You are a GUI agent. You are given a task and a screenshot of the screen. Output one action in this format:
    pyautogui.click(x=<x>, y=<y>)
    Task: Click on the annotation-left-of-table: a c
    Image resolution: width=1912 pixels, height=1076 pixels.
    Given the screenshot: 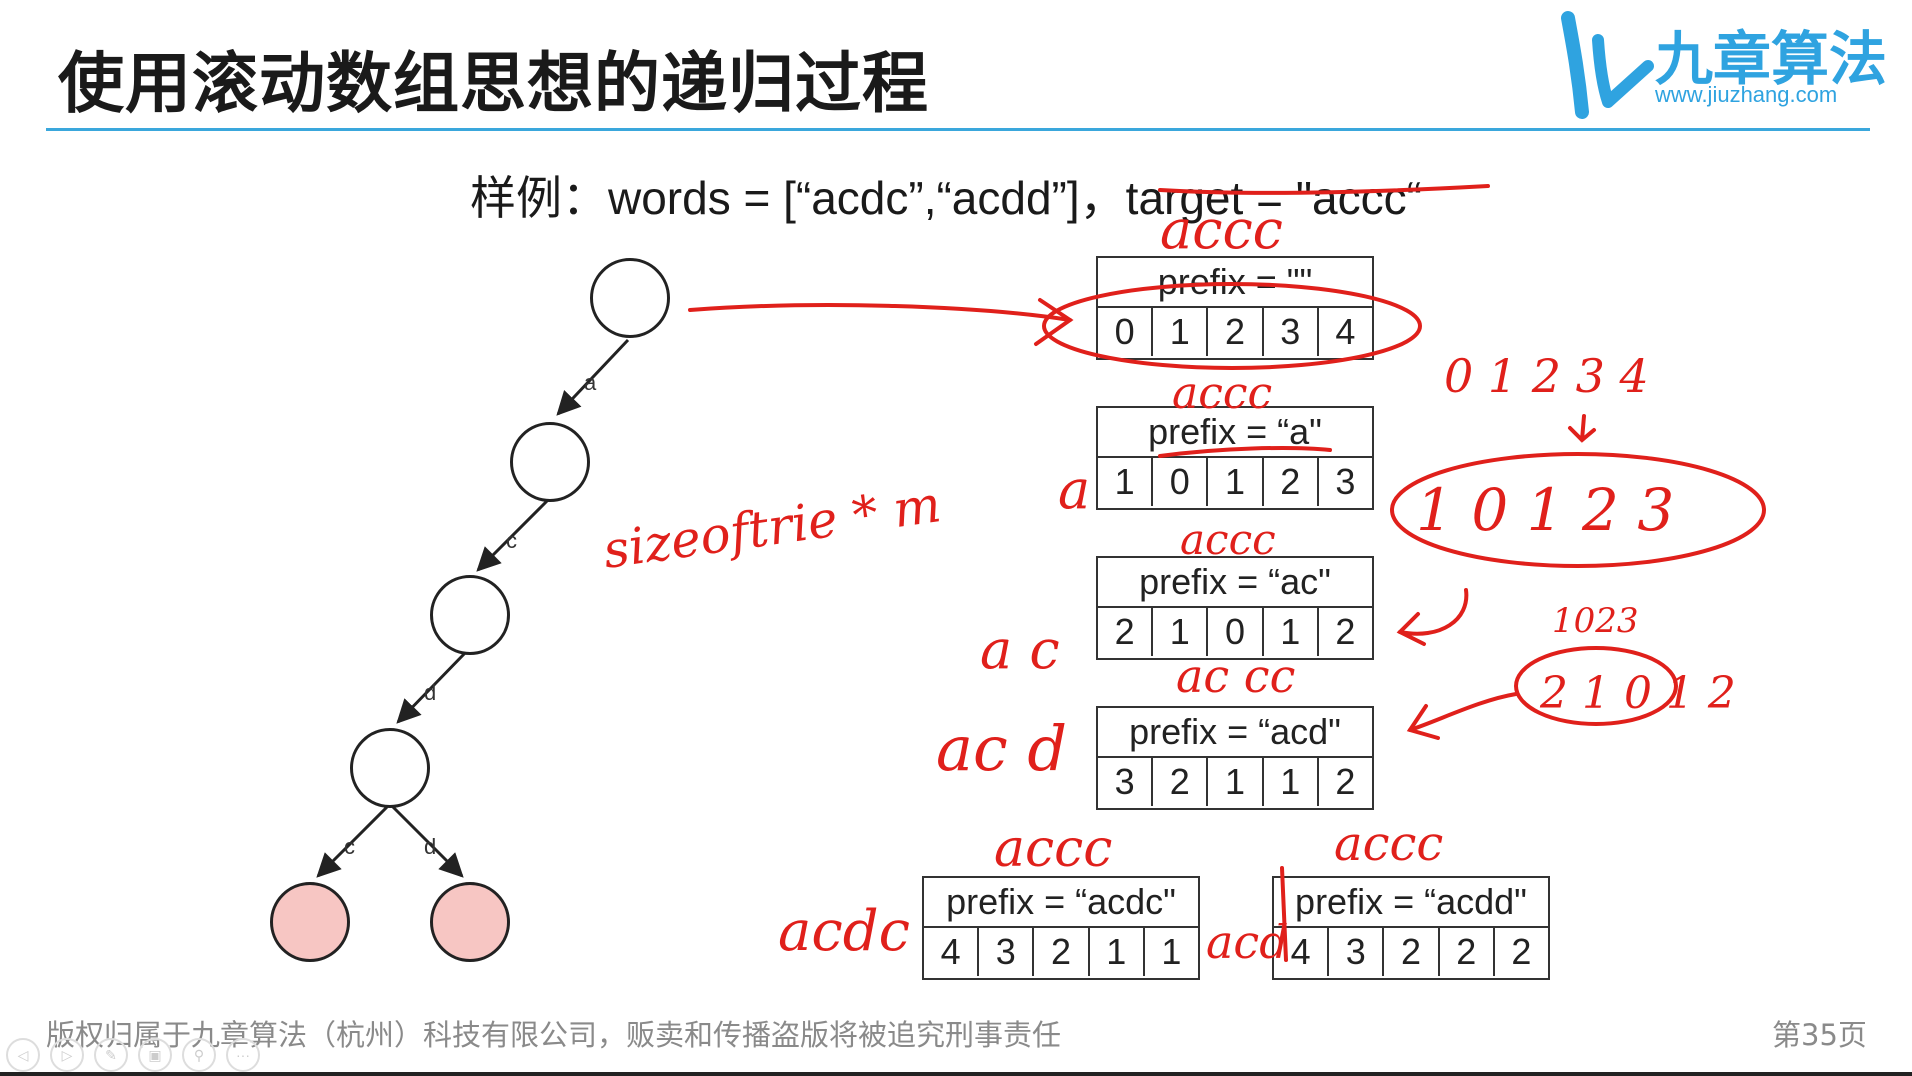 What is the action you would take?
    pyautogui.click(x=1020, y=649)
    